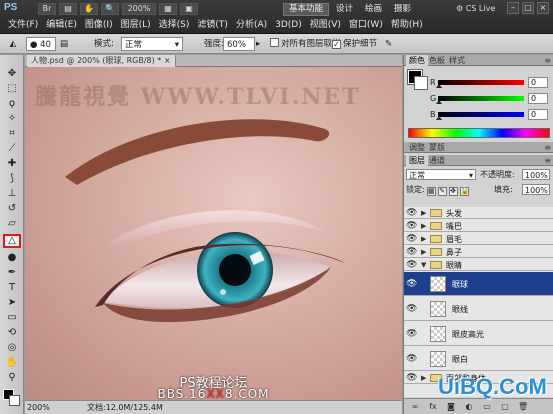 The height and width of the screenshot is (414, 553). What do you see at coordinates (174, 25) in the screenshot?
I see `menu-select: 选择(S)` at bounding box center [174, 25].